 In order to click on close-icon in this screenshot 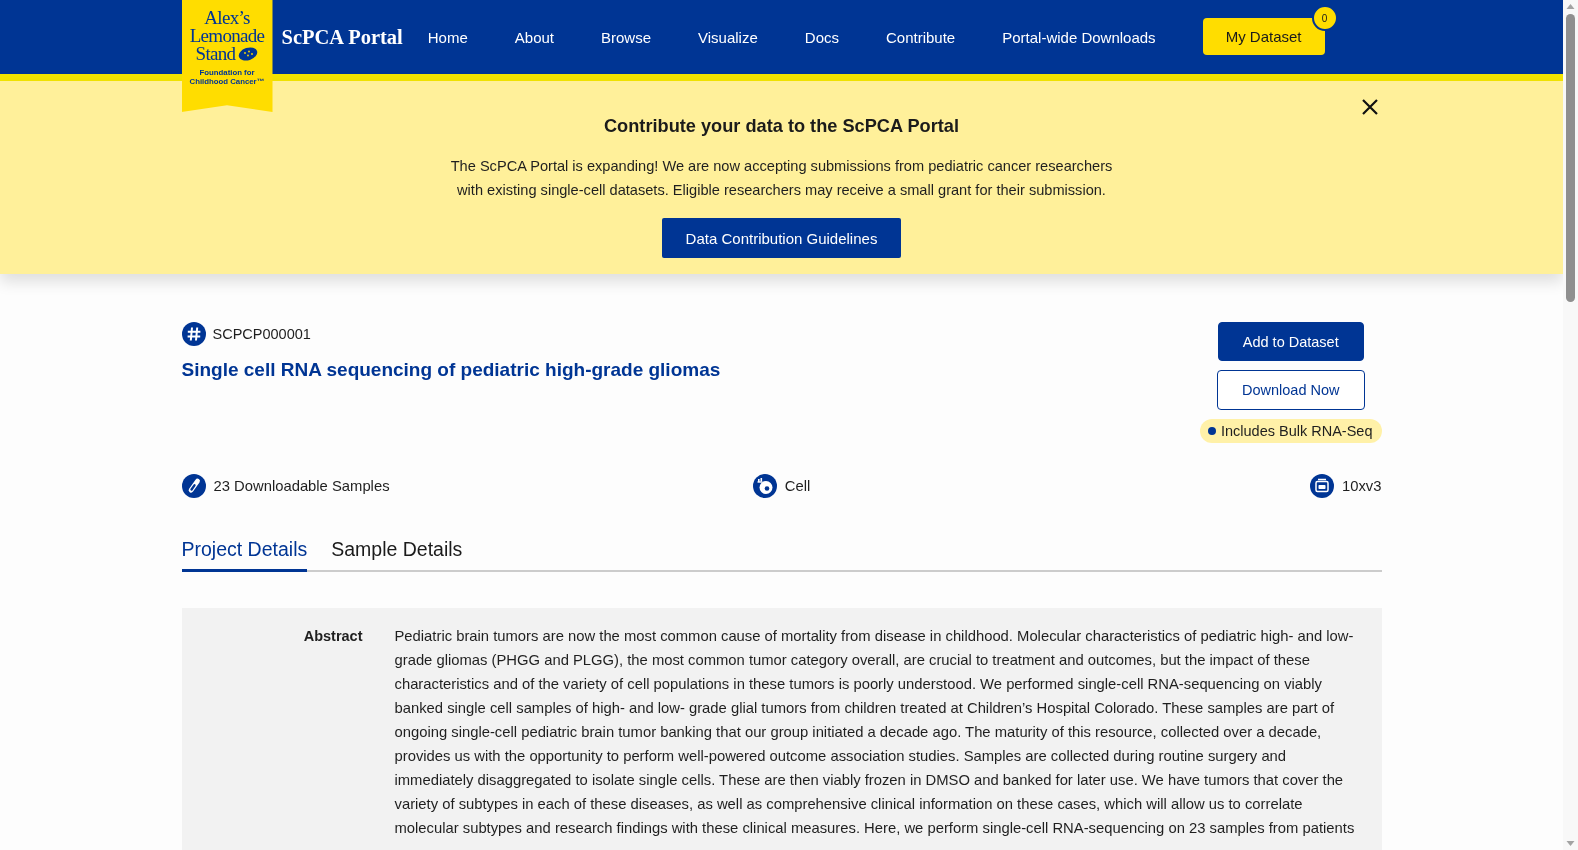, I will do `click(1369, 107)`.